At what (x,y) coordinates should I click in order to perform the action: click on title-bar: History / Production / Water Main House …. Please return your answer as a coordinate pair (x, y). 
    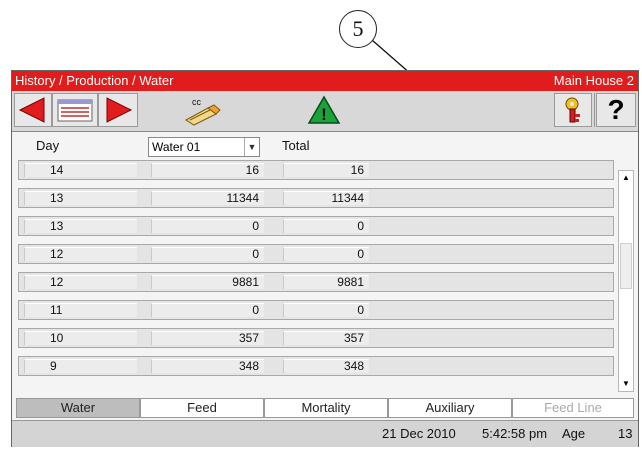
    Looking at the image, I should click on (325, 81).